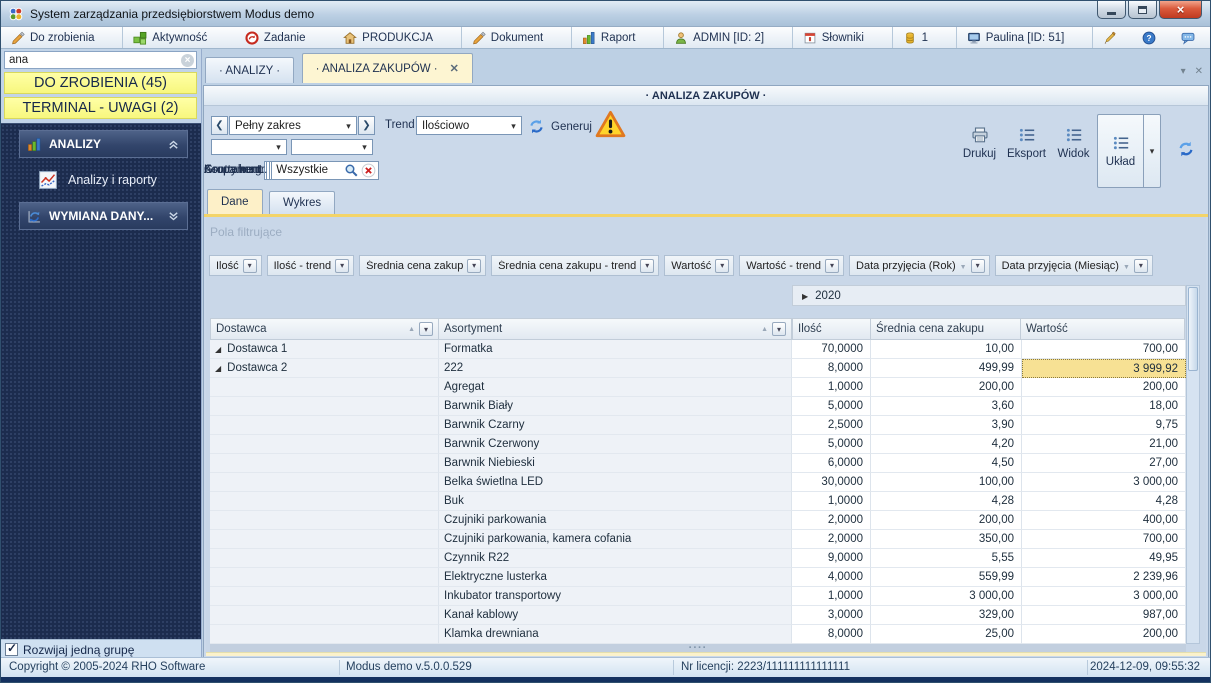  I want to click on do-zrobienia-counter-button: DO ZROBIENIA (45), so click(100, 83).